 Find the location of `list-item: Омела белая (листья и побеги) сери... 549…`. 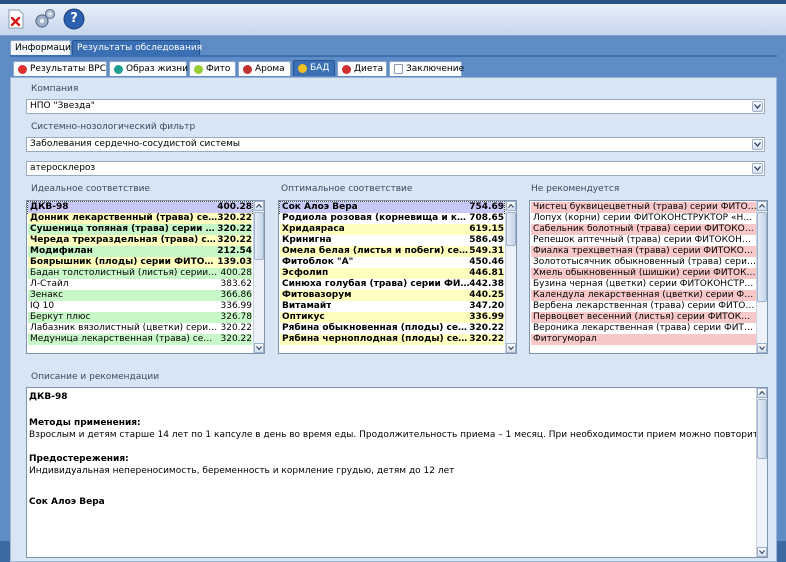

list-item: Омела белая (листья и побеги) сери... 549… is located at coordinates (392, 251).